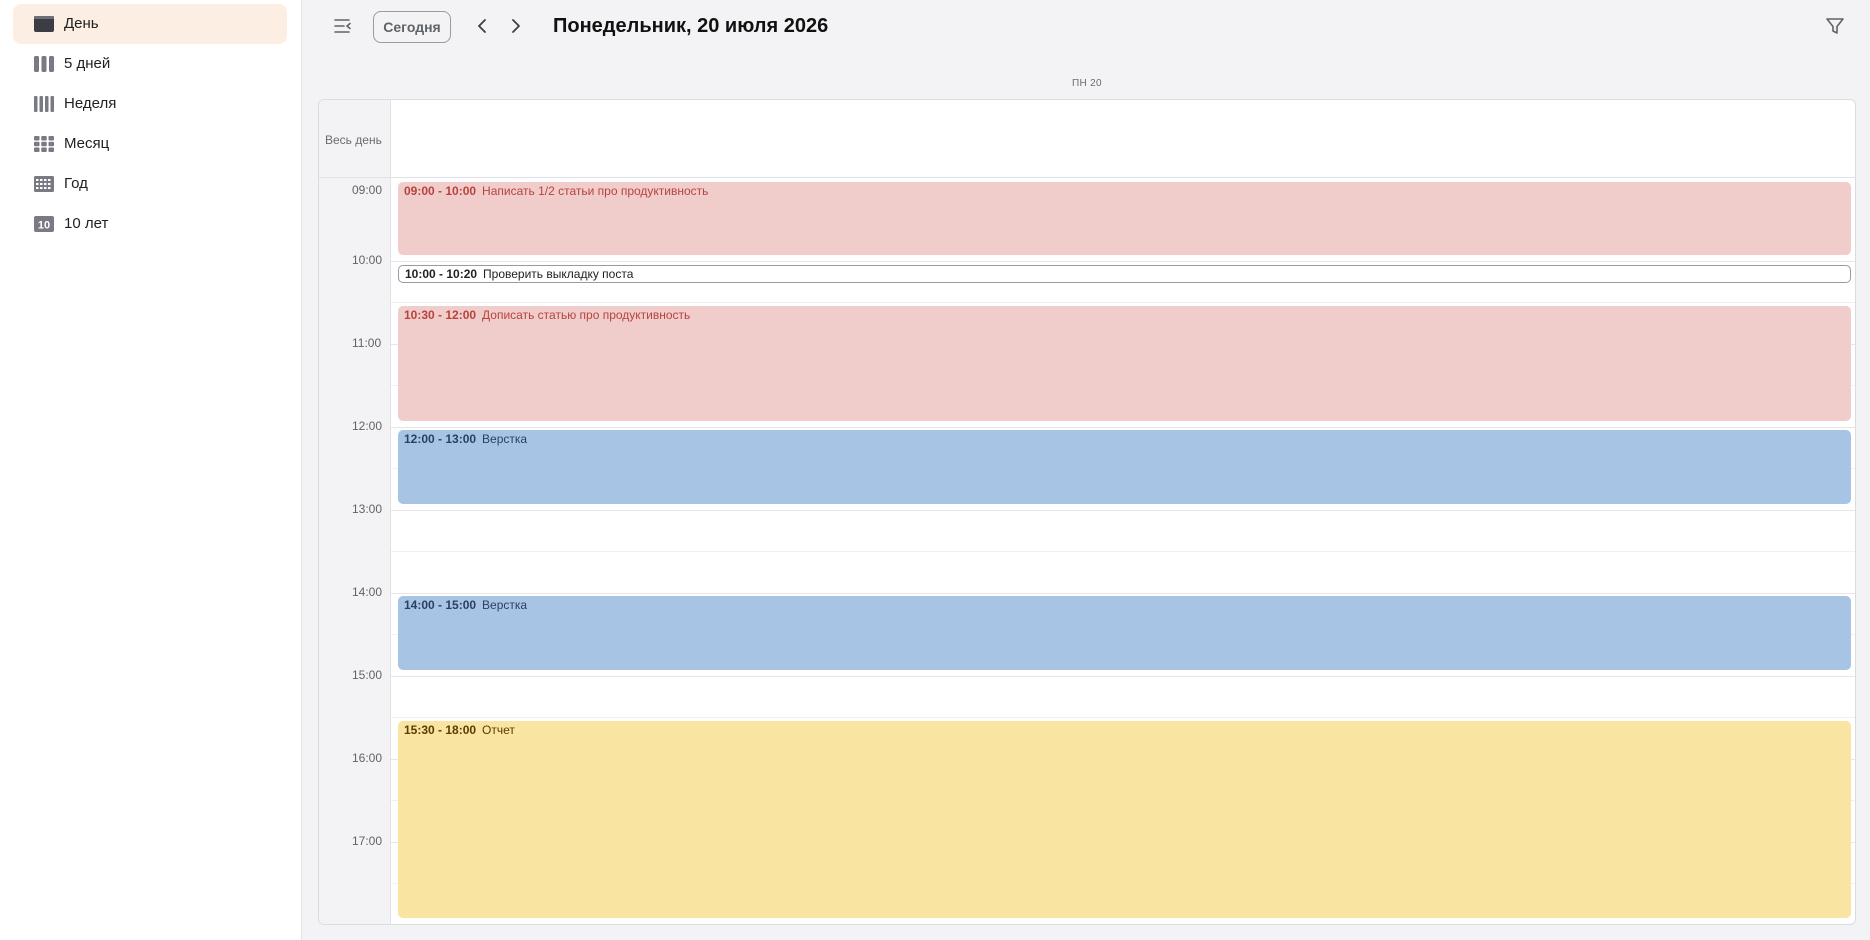 The height and width of the screenshot is (940, 1870). I want to click on sidebar-item-label: Год, so click(76, 183).